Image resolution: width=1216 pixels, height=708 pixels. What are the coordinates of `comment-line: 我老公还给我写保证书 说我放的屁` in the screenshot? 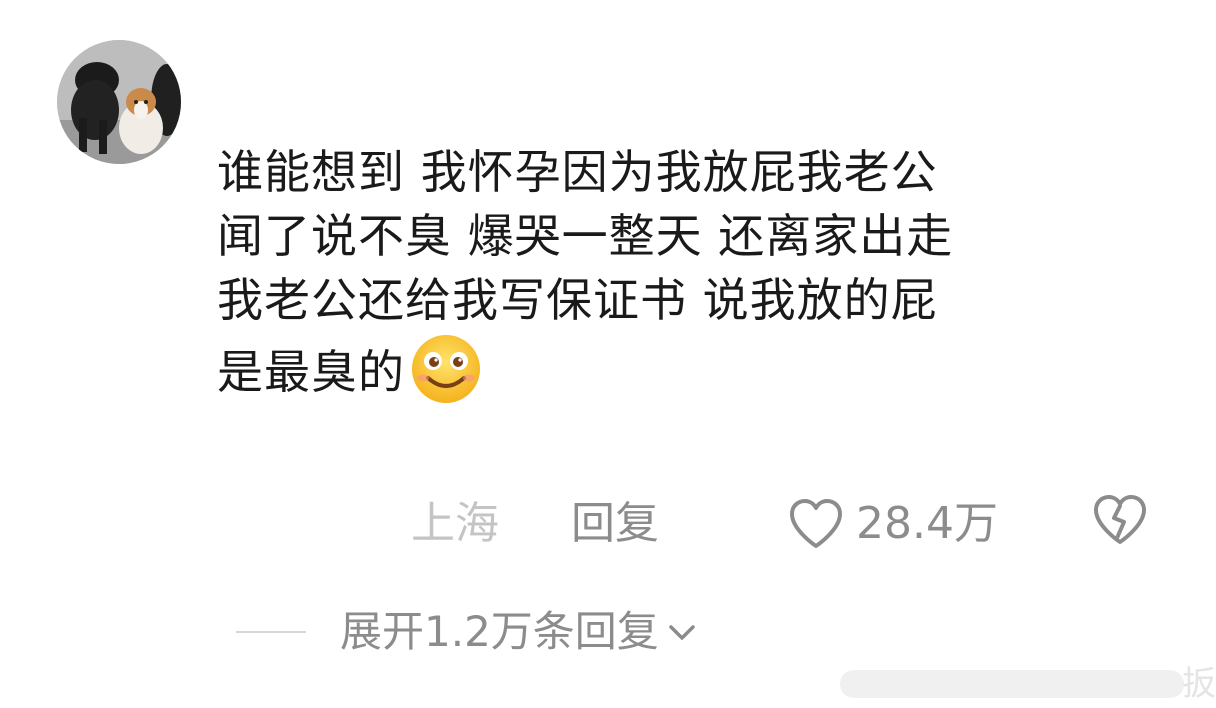 It's located at (577, 300).